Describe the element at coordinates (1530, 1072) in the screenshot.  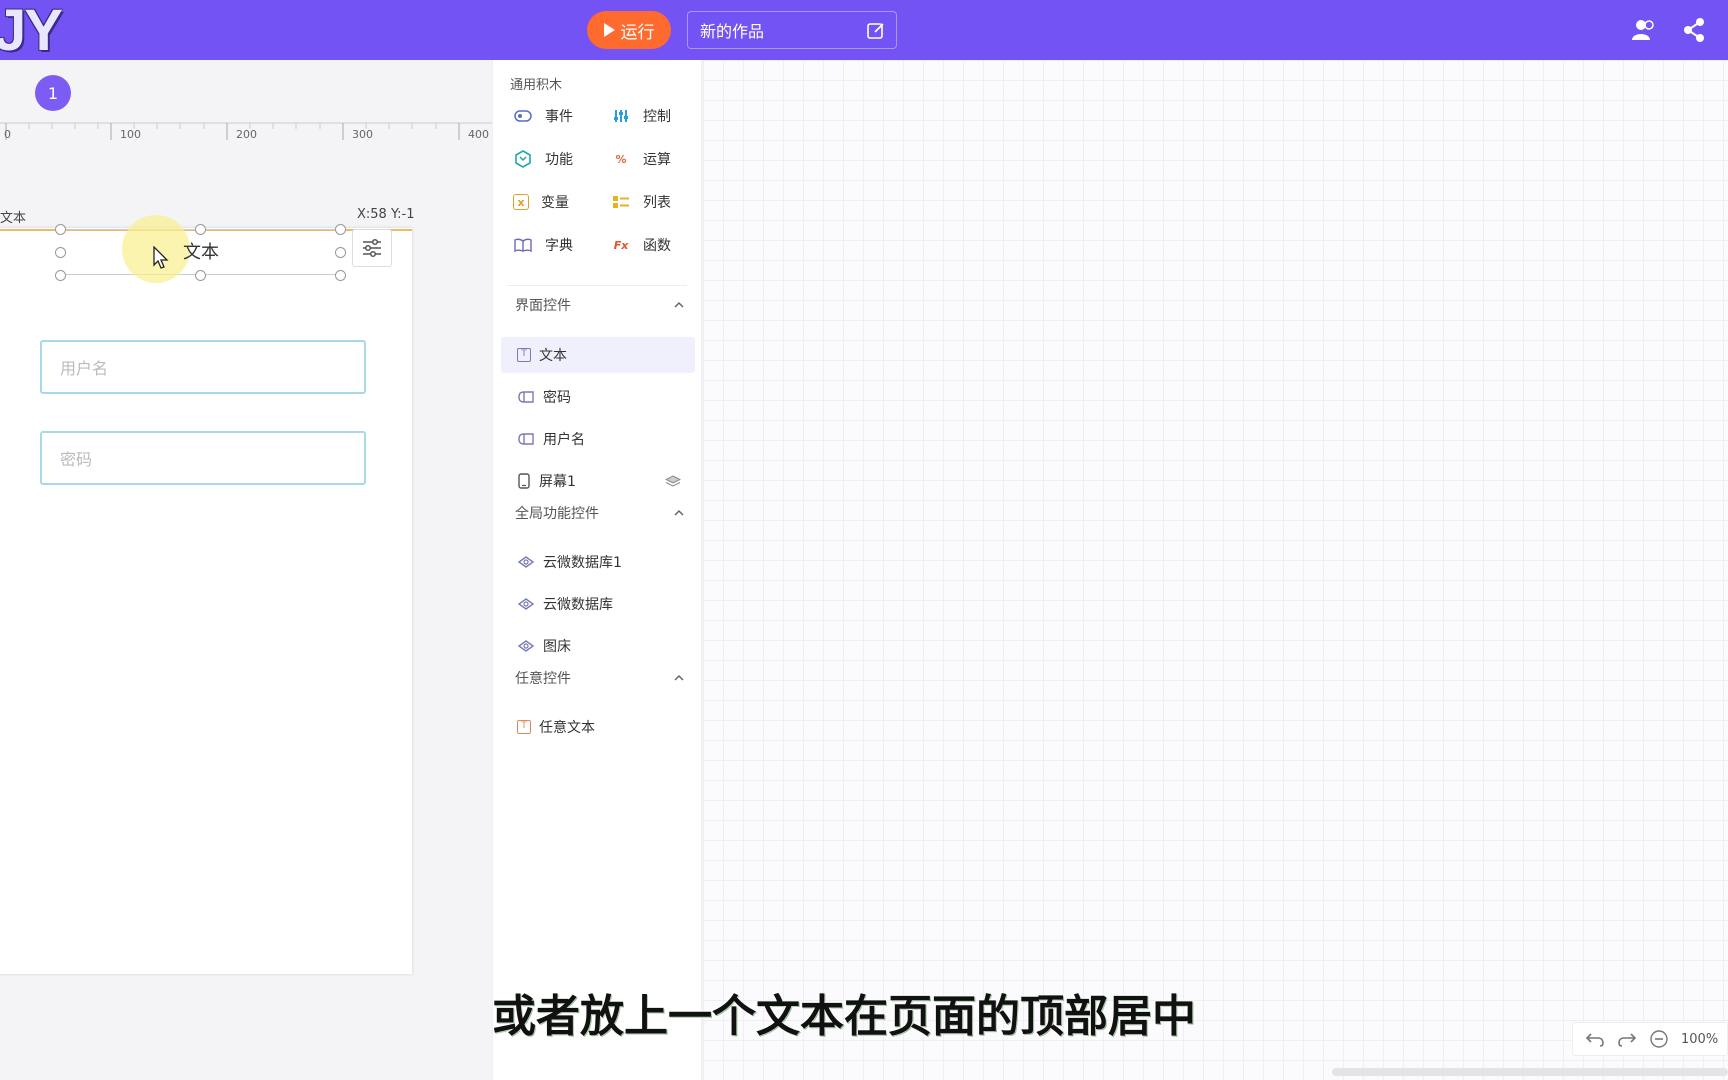
I see `horizontal-scrollbar` at that location.